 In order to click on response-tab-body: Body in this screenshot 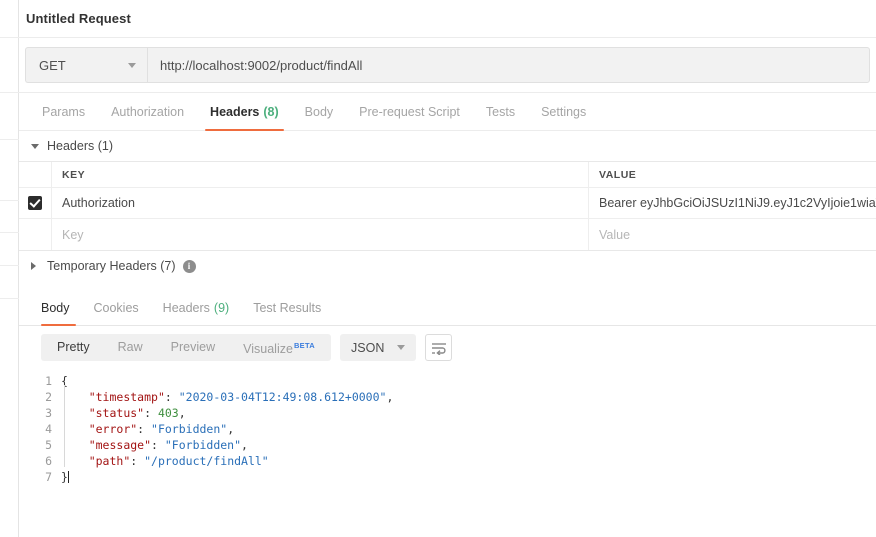, I will do `click(59, 308)`.